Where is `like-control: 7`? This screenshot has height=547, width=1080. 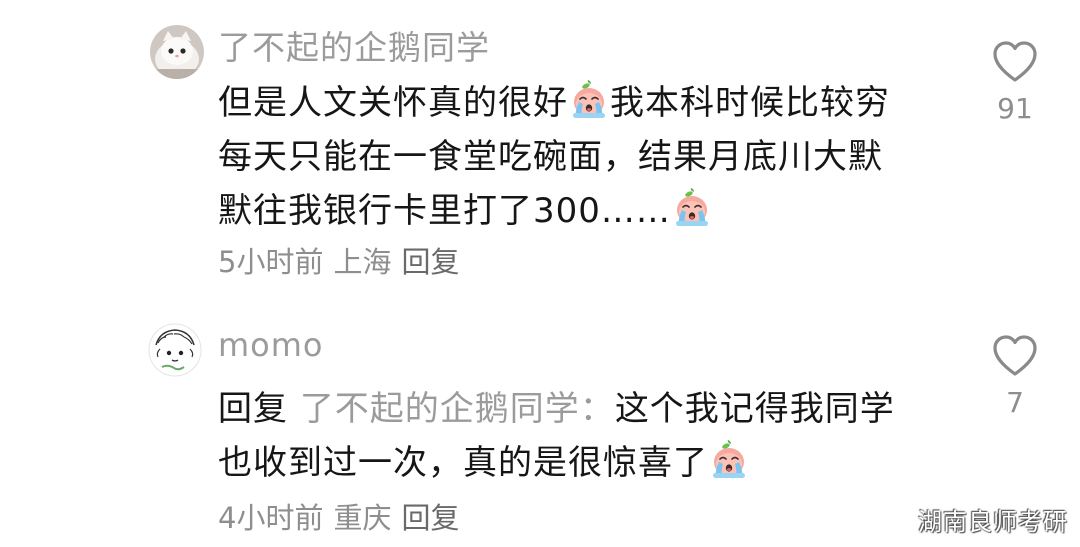 like-control: 7 is located at coordinates (1015, 377).